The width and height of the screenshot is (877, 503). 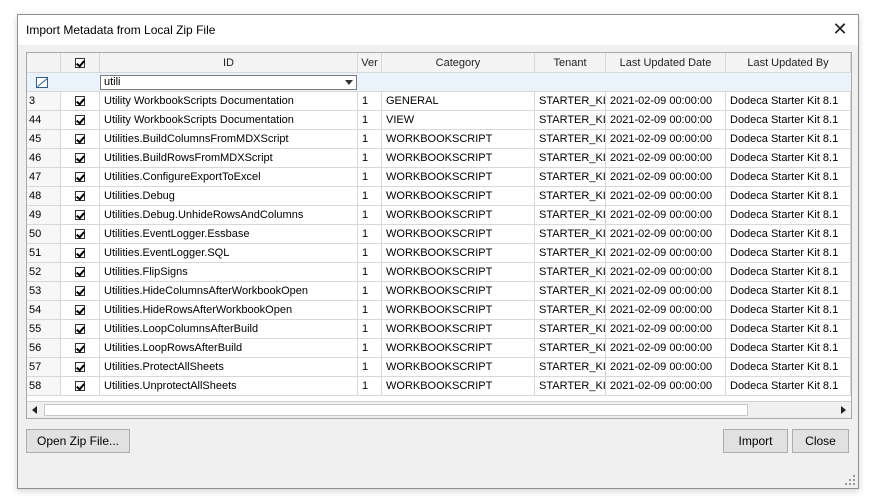 I want to click on row-number: 58, so click(x=44, y=386).